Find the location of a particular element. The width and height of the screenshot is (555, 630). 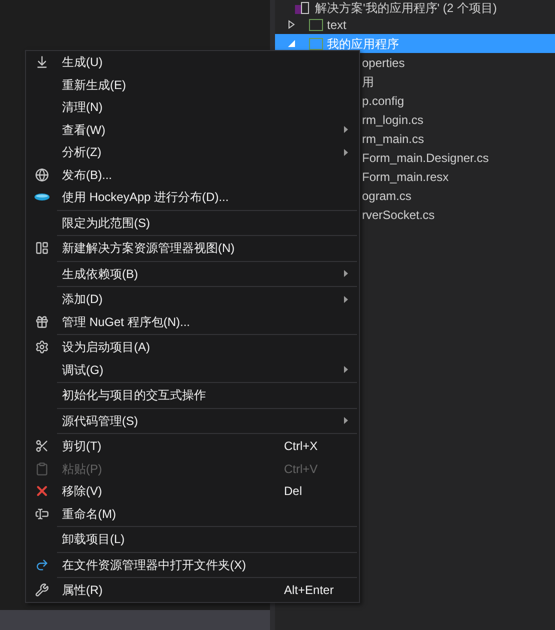

menu-item: 源代码管理(S) is located at coordinates (192, 421).